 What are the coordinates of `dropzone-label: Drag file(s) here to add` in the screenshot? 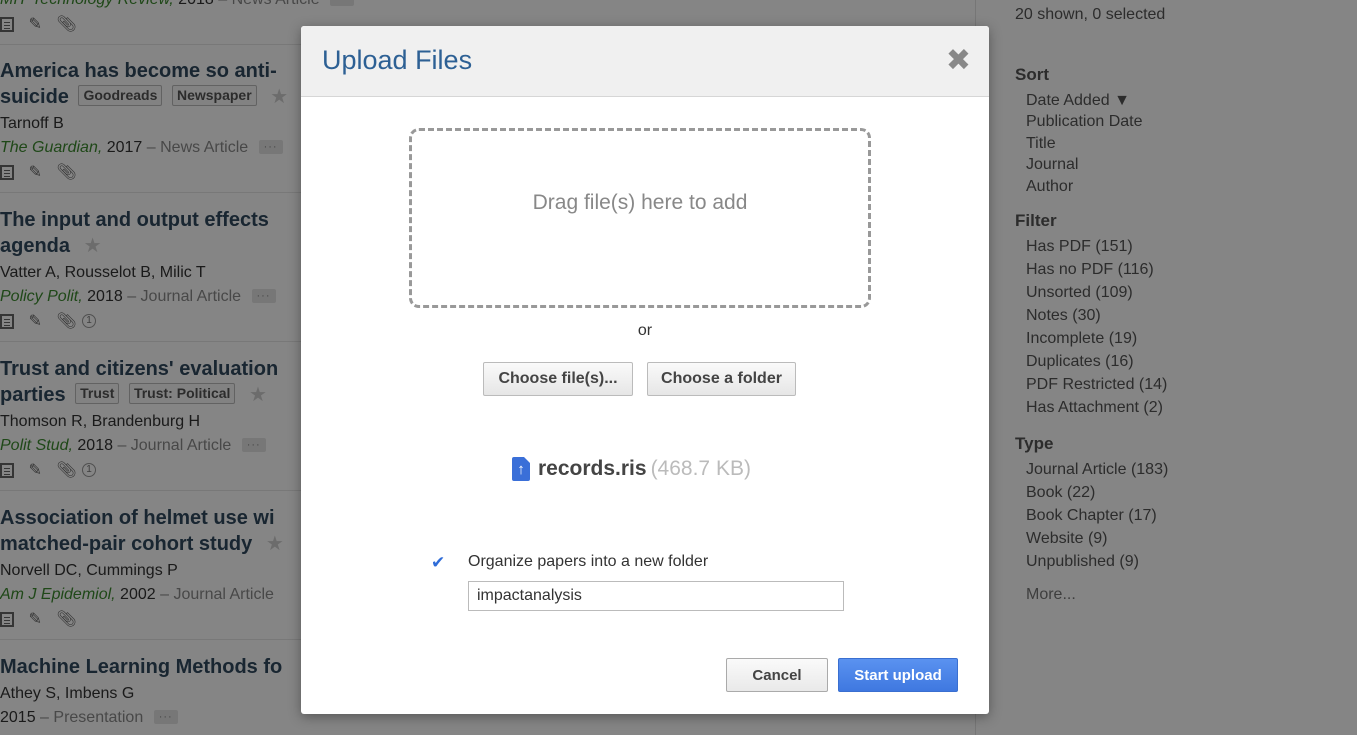 It's located at (640, 202).